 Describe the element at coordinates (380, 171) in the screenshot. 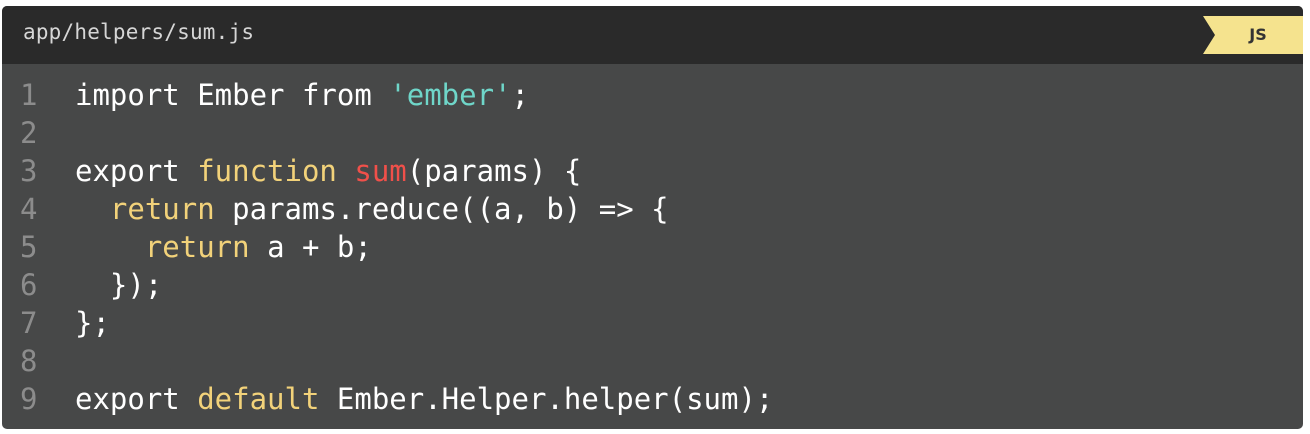

I see `code-token: sum` at that location.